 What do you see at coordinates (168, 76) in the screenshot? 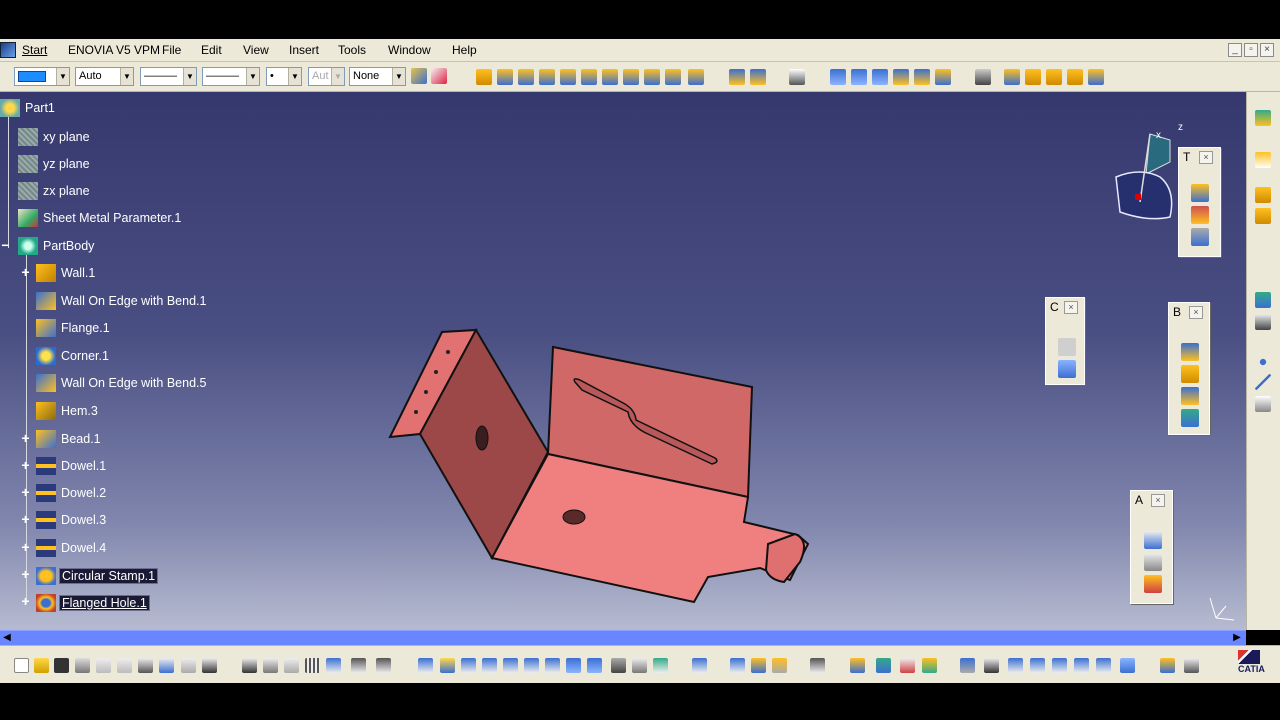
I see `line-thickness-combo: ——— ▼` at bounding box center [168, 76].